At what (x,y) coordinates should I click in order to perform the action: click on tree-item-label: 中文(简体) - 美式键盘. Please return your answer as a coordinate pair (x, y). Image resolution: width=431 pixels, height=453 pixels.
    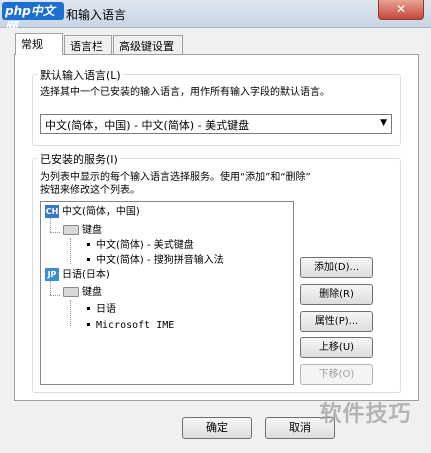
    Looking at the image, I should click on (145, 245).